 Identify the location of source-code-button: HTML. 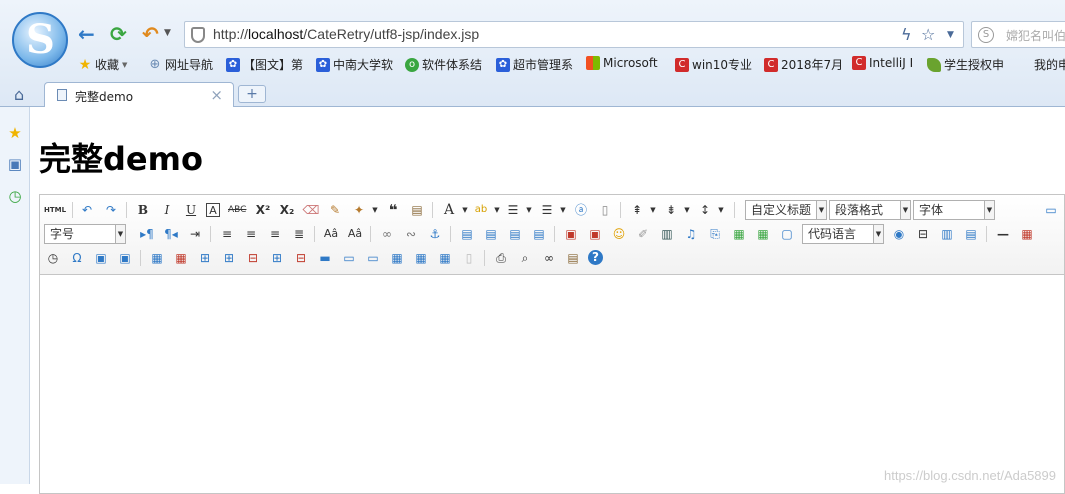
(55, 210).